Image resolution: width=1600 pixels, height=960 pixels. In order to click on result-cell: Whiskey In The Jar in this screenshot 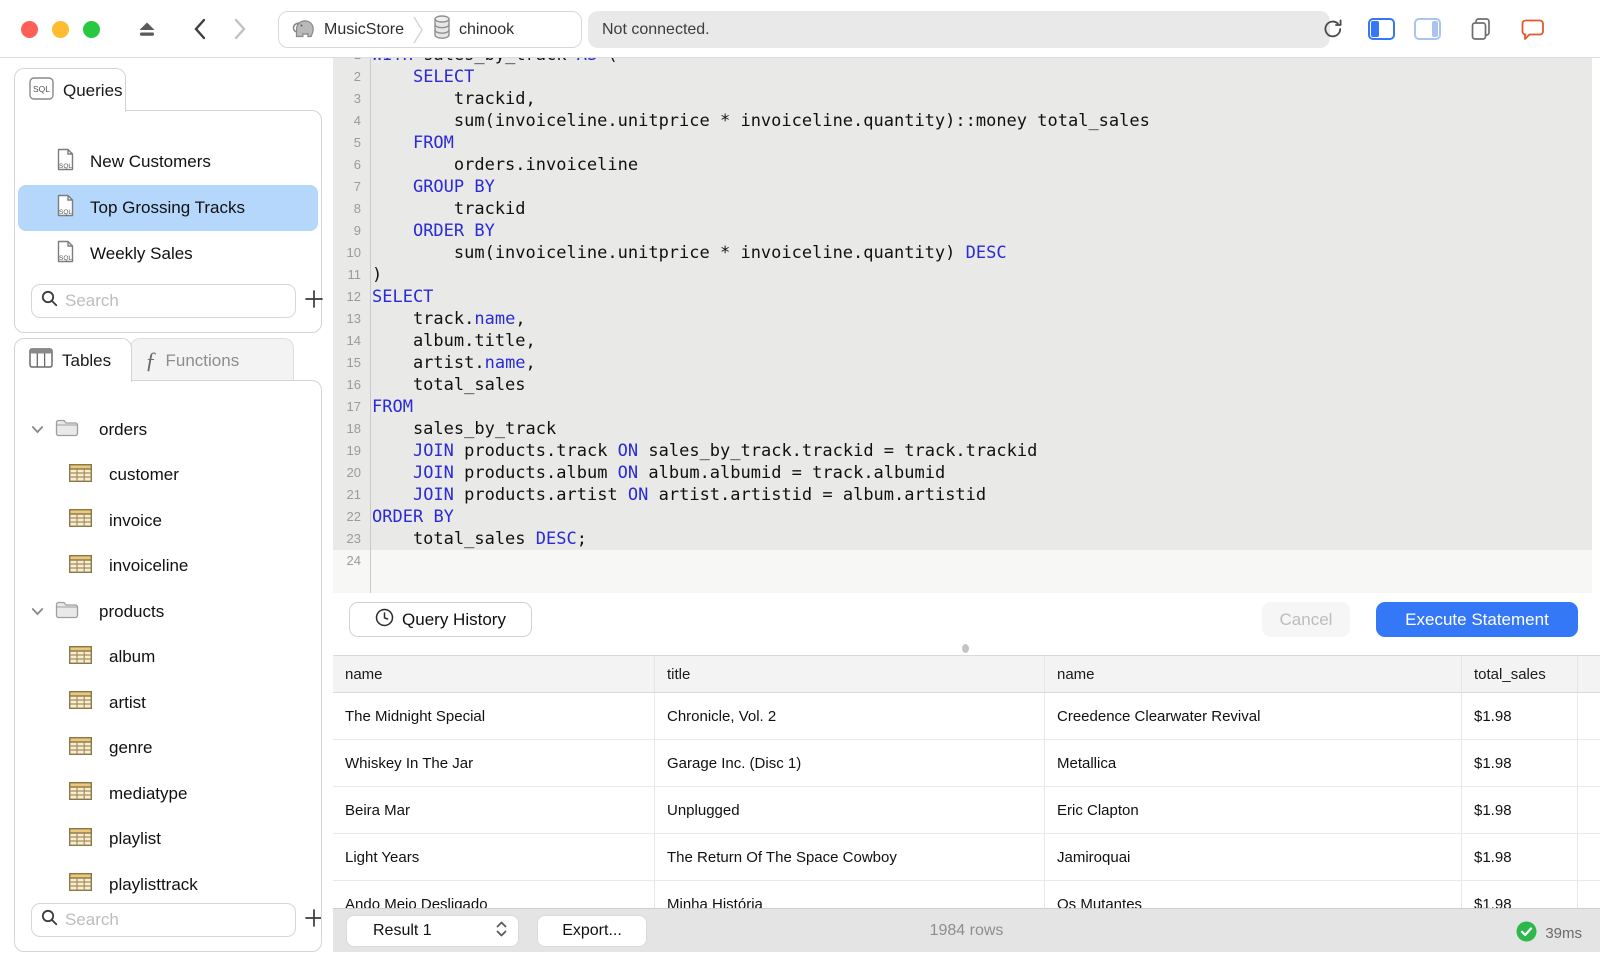, I will do `click(494, 763)`.